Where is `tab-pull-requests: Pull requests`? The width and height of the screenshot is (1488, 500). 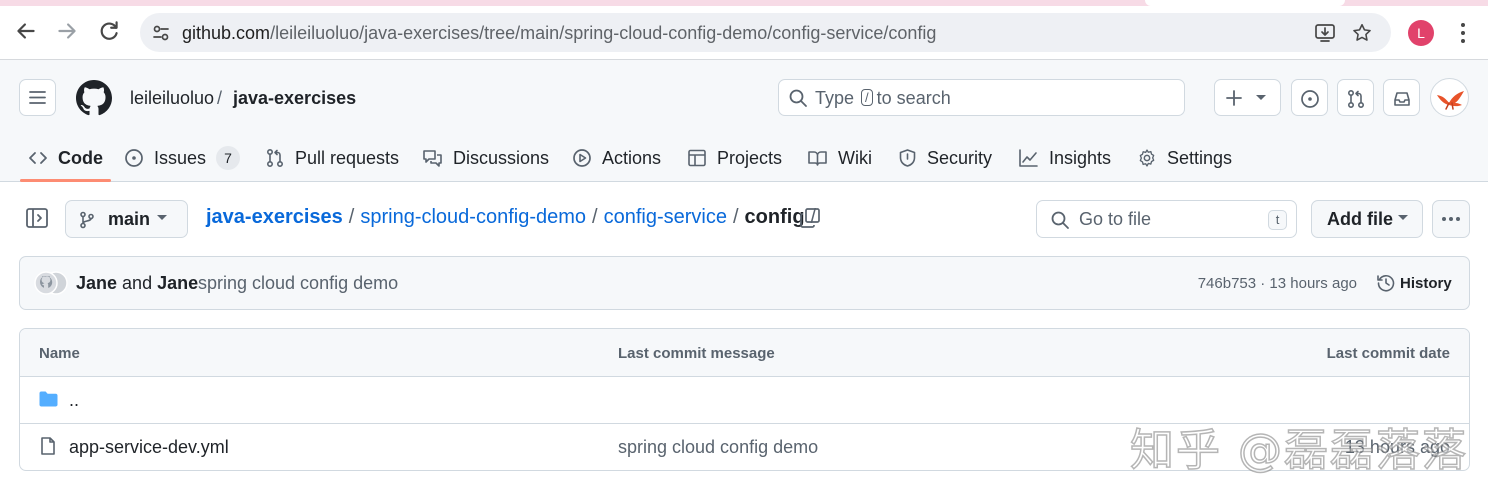 tab-pull-requests: Pull requests is located at coordinates (332, 158).